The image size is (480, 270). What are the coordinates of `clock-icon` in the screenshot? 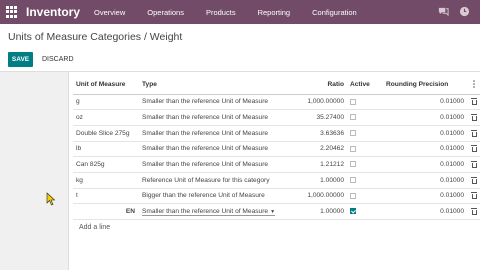 It's located at (464, 11).